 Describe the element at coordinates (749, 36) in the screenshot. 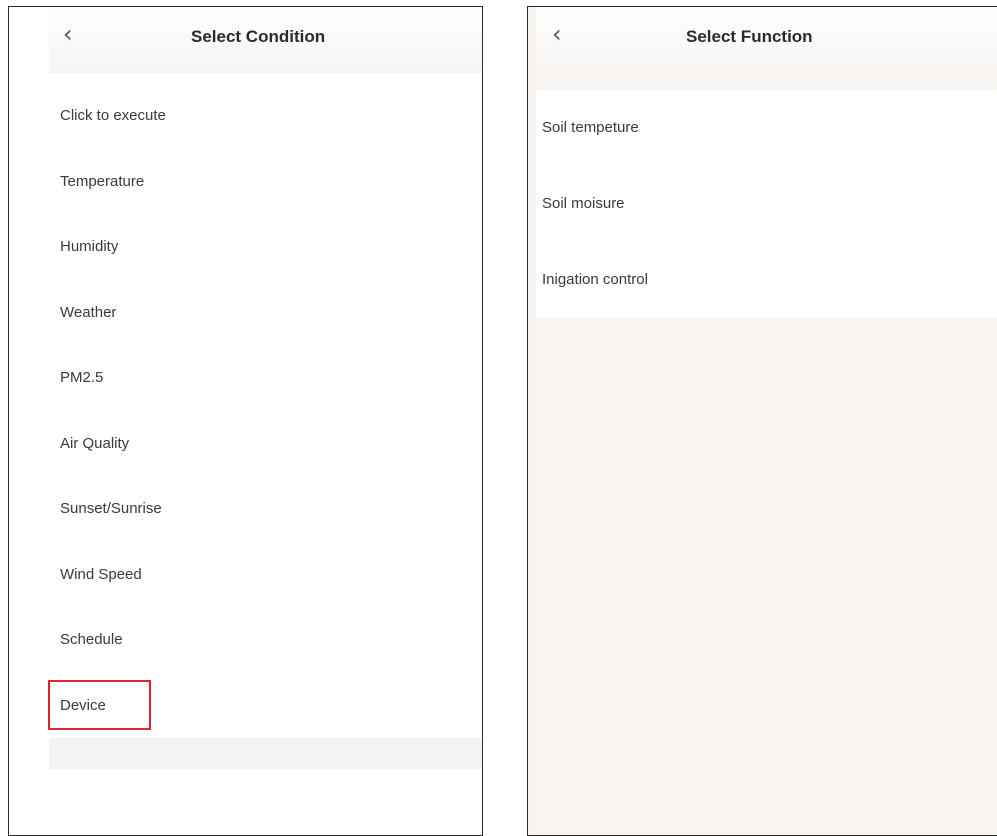

I see `page-title: Select Function` at that location.